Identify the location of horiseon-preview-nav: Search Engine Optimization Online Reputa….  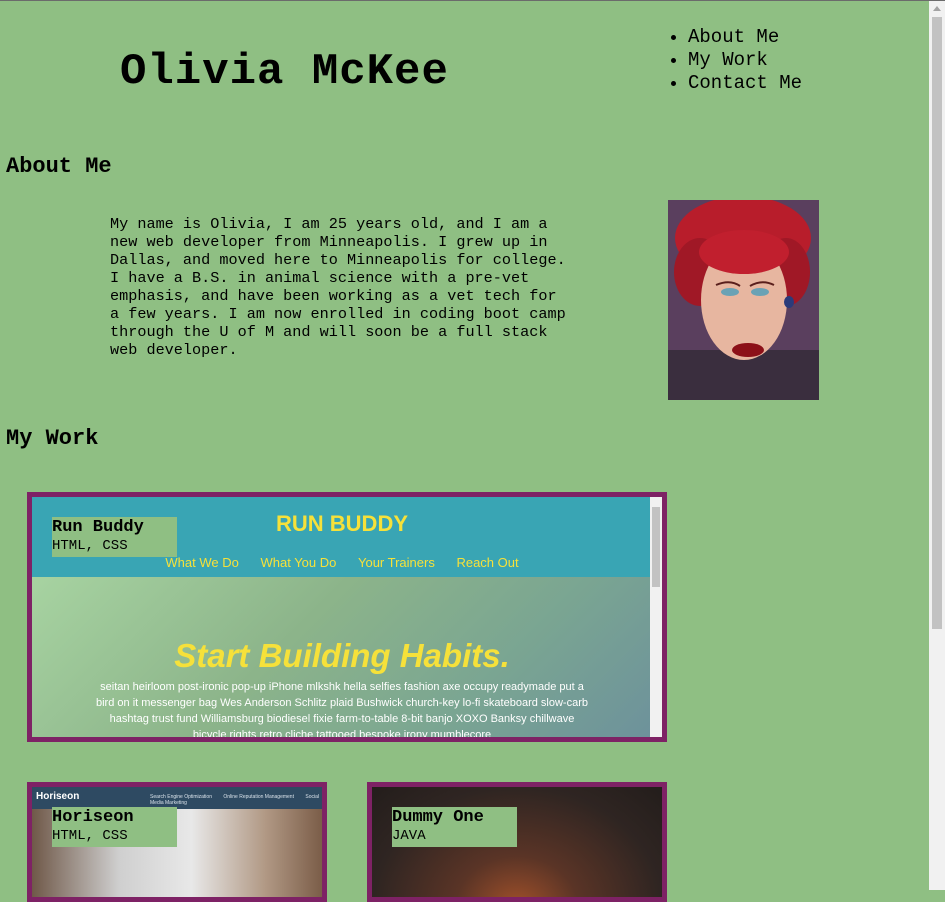
(236, 800).